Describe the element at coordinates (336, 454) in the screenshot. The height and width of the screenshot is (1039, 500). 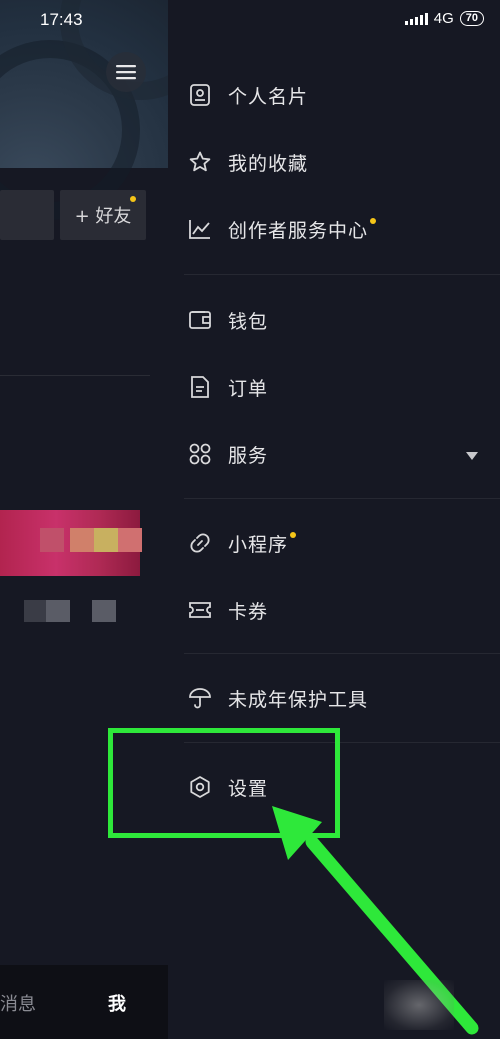
I see `menu-item-services: 服务` at that location.